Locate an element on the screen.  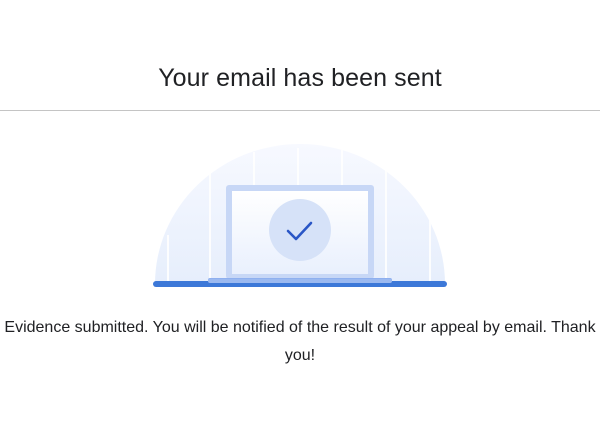
page-title: Your email has been sent is located at coordinates (300, 78).